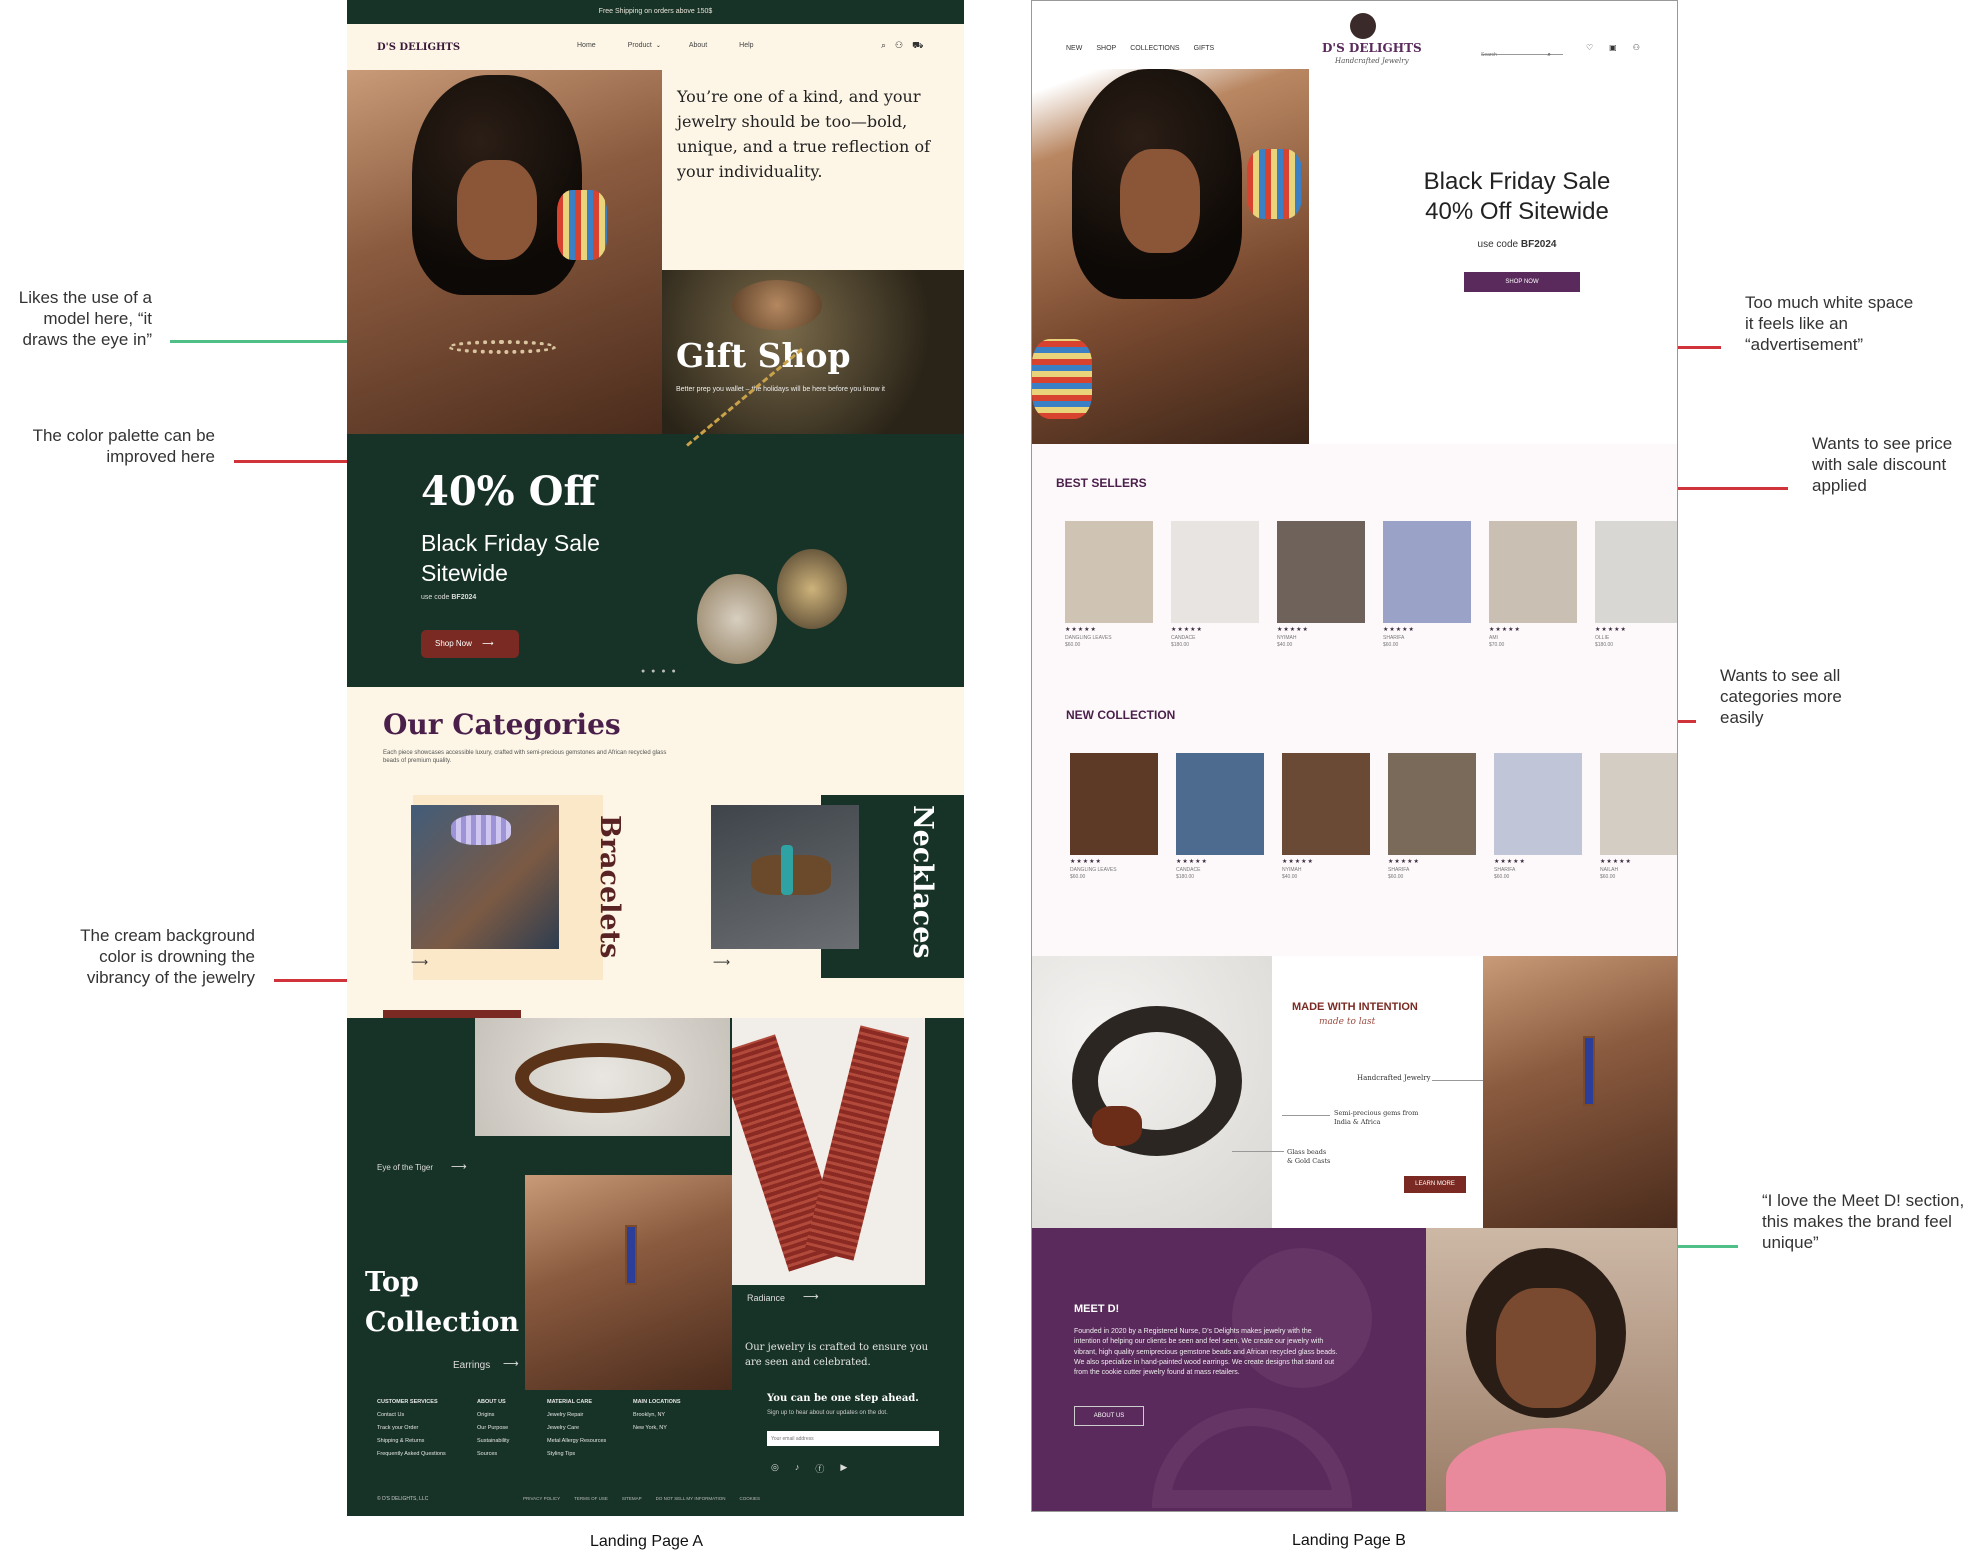 Image resolution: width=1974 pixels, height=1558 pixels. What do you see at coordinates (1204, 48) in the screenshot?
I see `nav-gifts: GIFTS` at bounding box center [1204, 48].